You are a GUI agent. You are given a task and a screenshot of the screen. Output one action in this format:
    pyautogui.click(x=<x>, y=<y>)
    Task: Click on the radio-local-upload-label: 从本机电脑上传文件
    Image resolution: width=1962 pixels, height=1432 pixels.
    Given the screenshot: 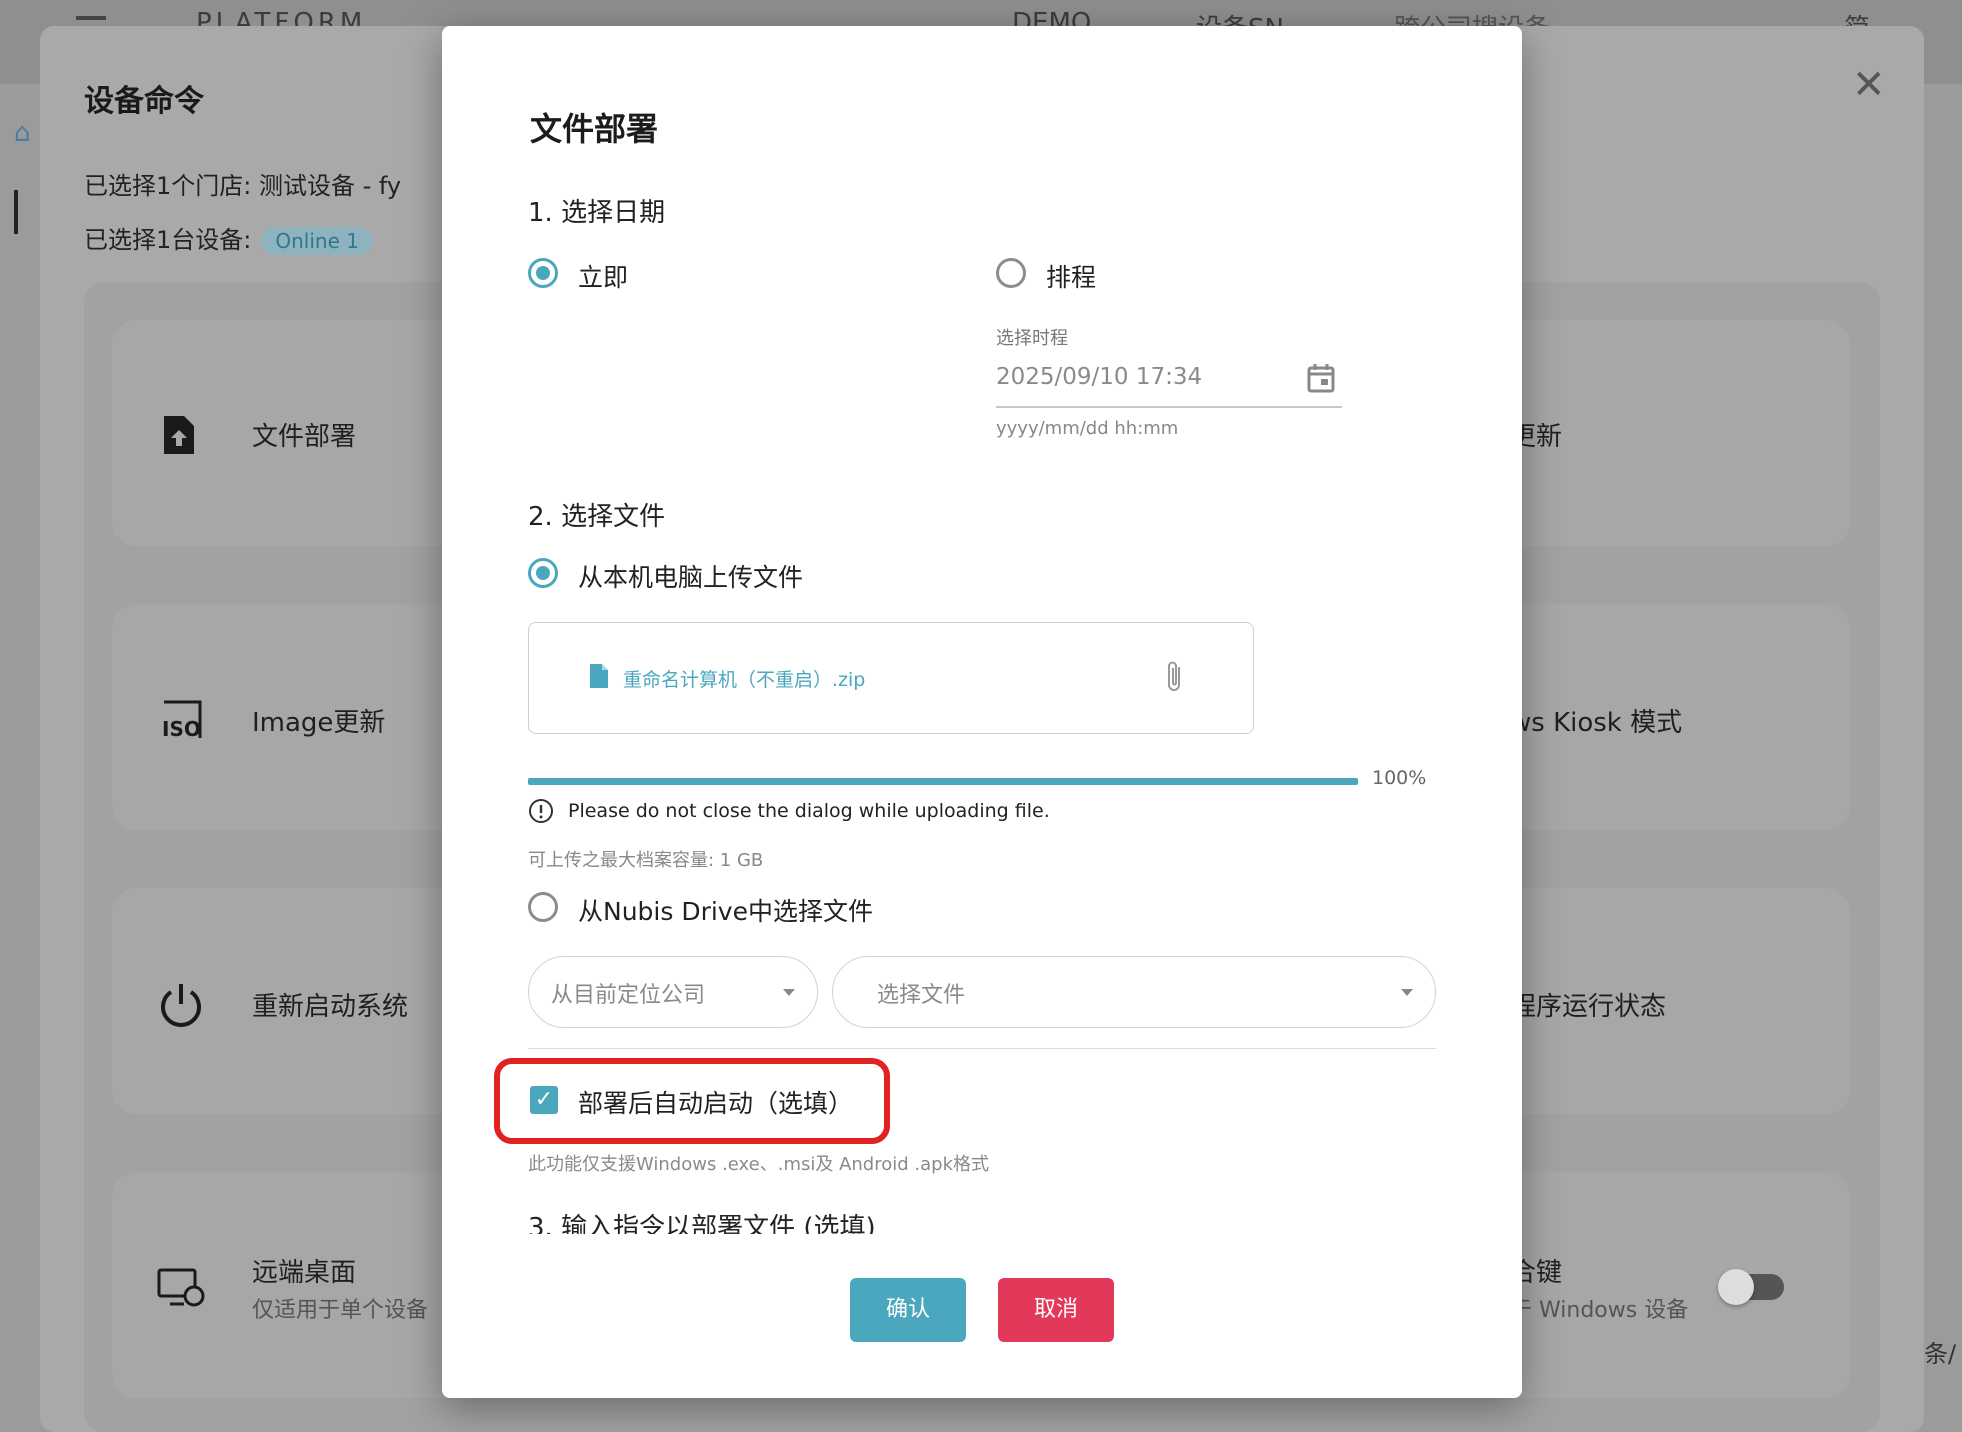 What is the action you would take?
    pyautogui.click(x=691, y=577)
    